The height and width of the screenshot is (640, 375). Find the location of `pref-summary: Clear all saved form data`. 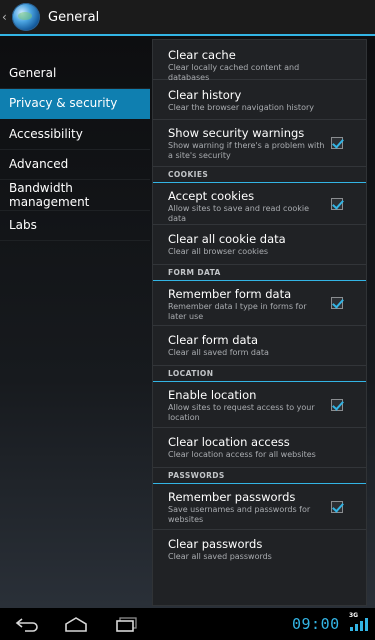

pref-summary: Clear all saved form data is located at coordinates (218, 352).